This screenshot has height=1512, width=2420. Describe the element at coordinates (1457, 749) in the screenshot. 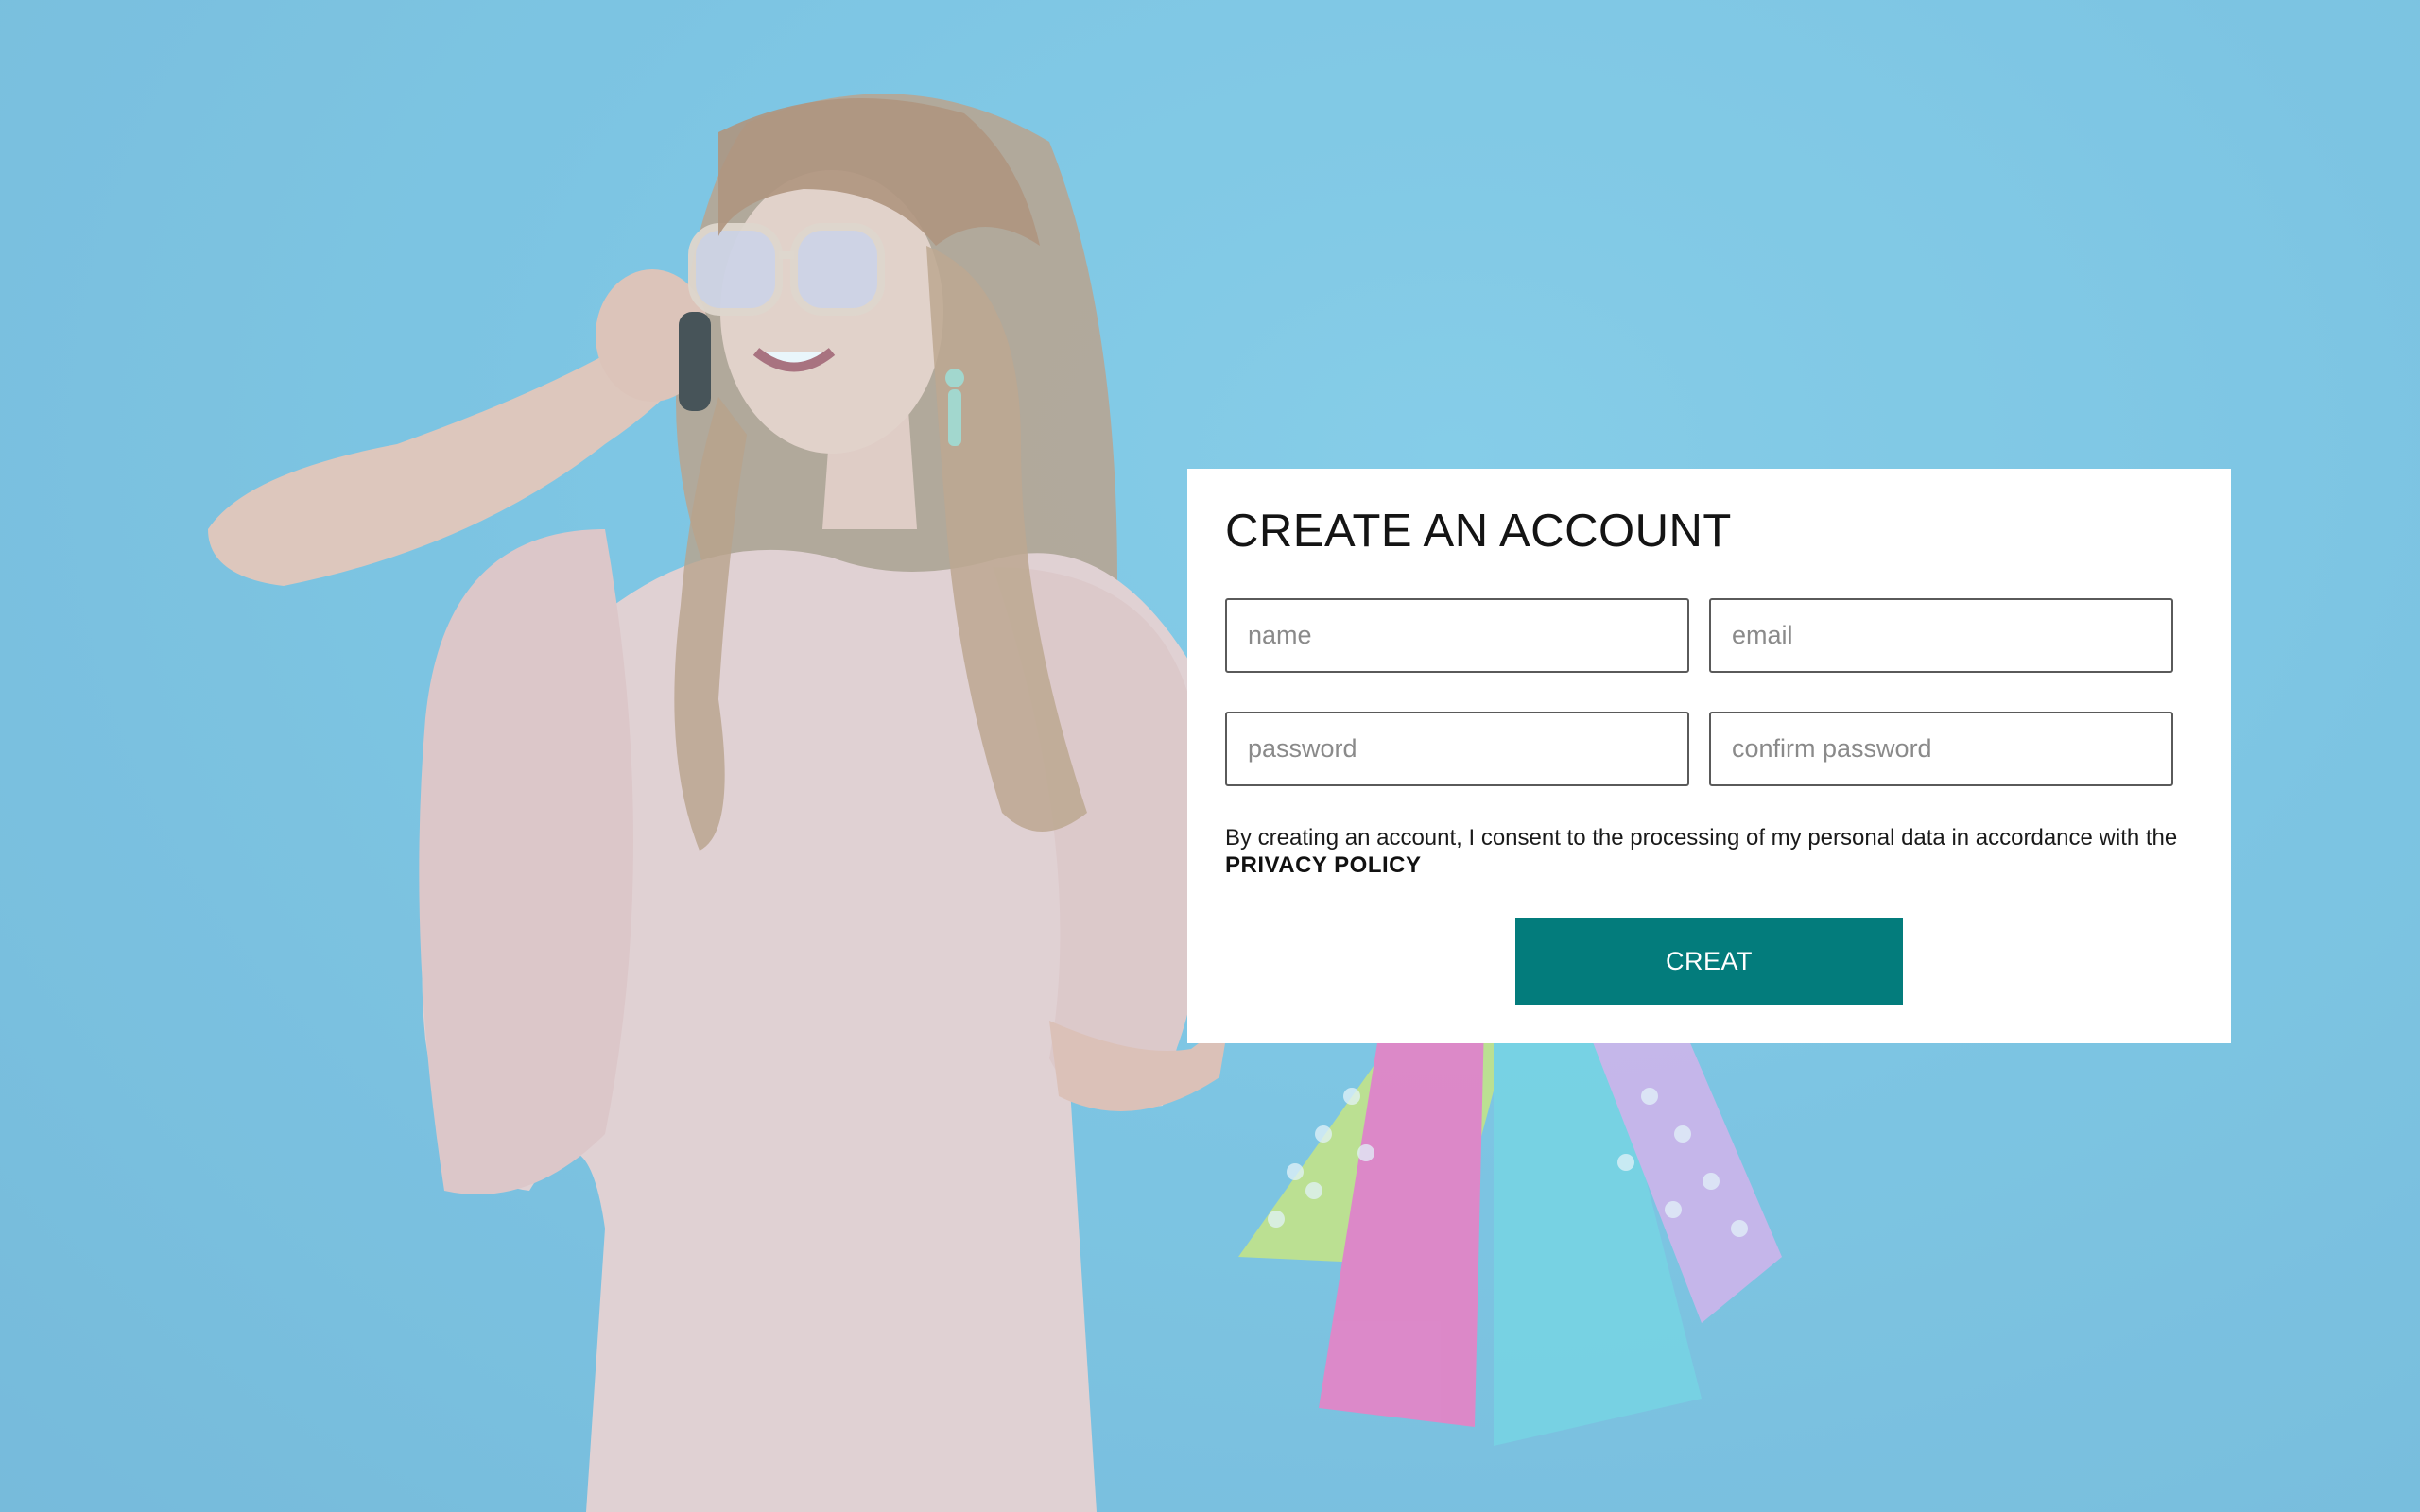

I see `password-field` at that location.